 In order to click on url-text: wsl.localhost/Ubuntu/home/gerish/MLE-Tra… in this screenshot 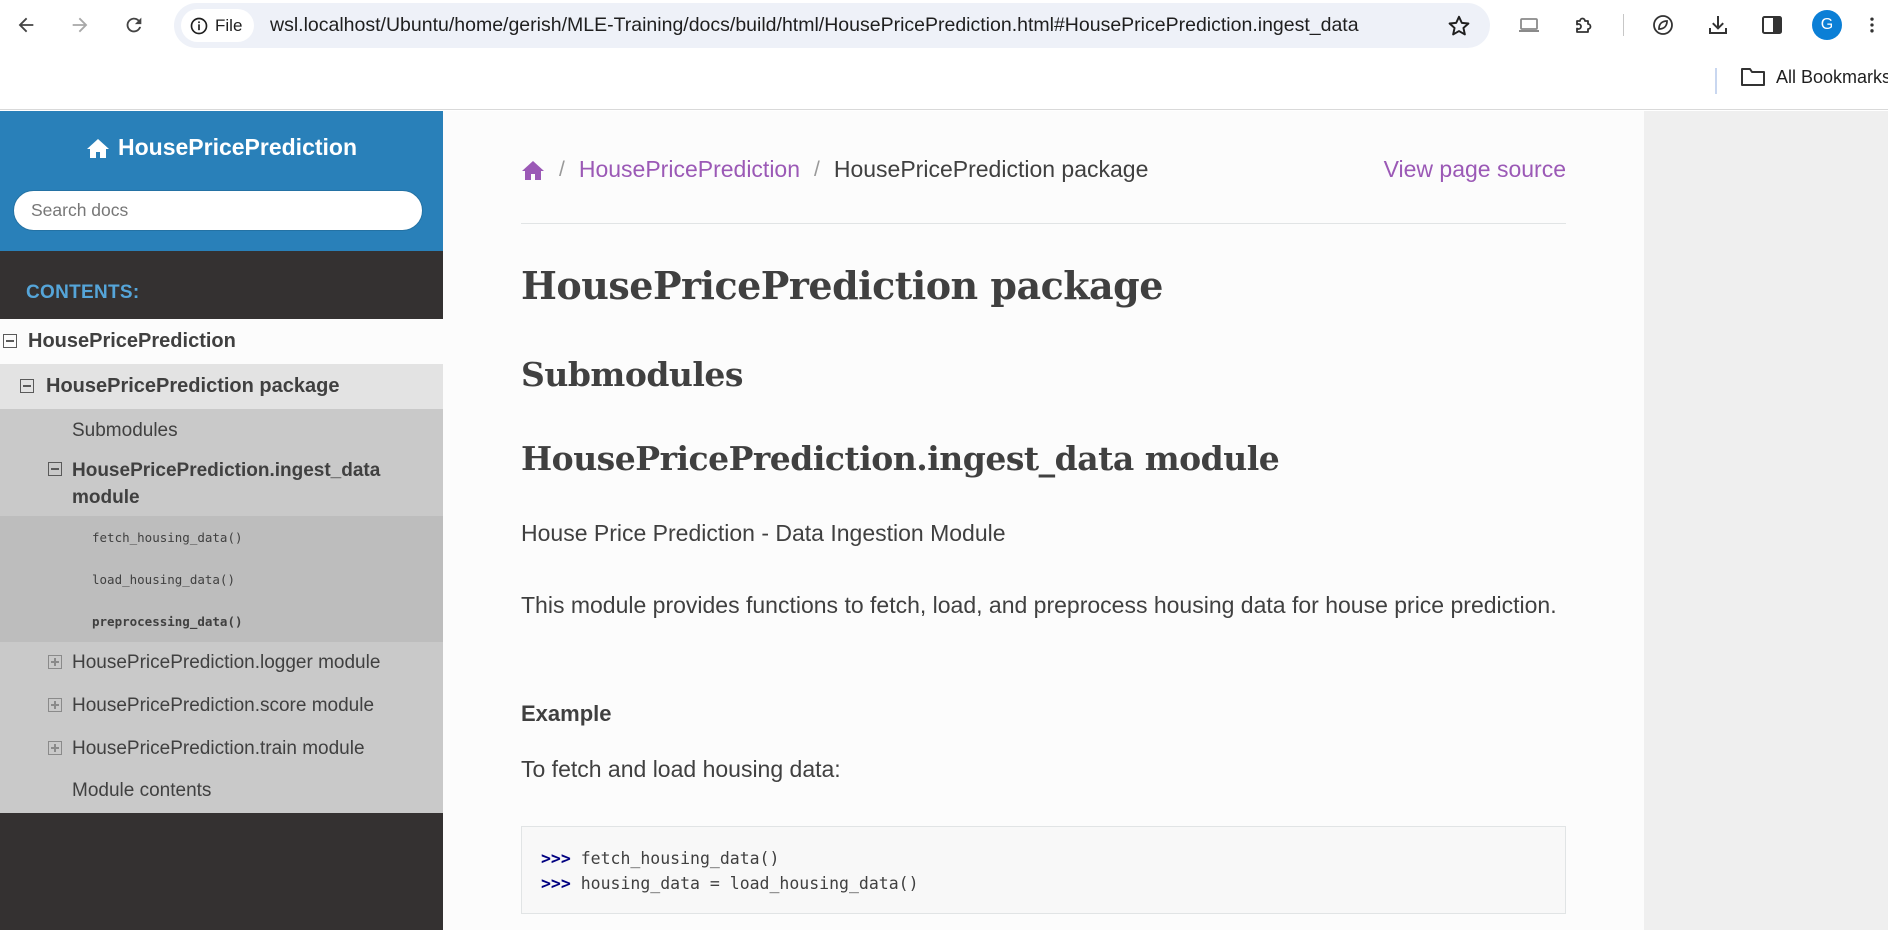, I will do `click(850, 25)`.